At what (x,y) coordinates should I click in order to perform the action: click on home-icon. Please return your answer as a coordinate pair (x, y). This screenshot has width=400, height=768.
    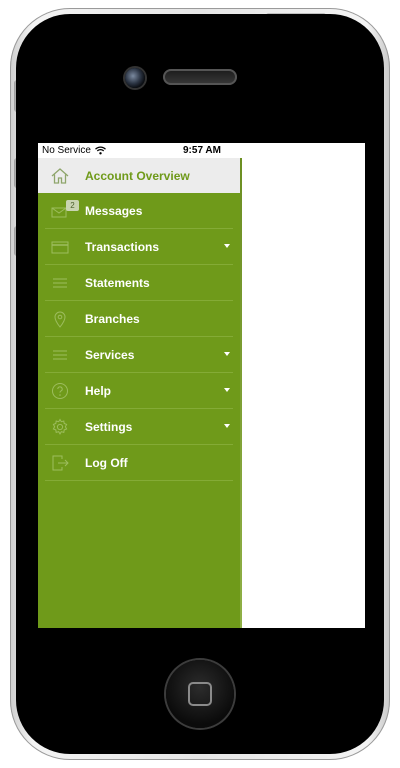
    Looking at the image, I should click on (60, 176).